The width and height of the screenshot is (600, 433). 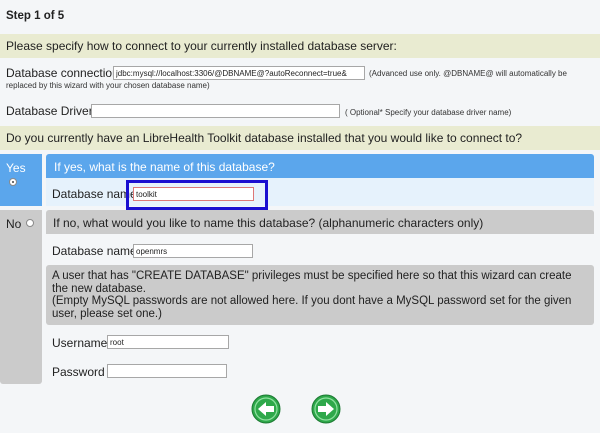 I want to click on yes-option: Yes, so click(x=21, y=180).